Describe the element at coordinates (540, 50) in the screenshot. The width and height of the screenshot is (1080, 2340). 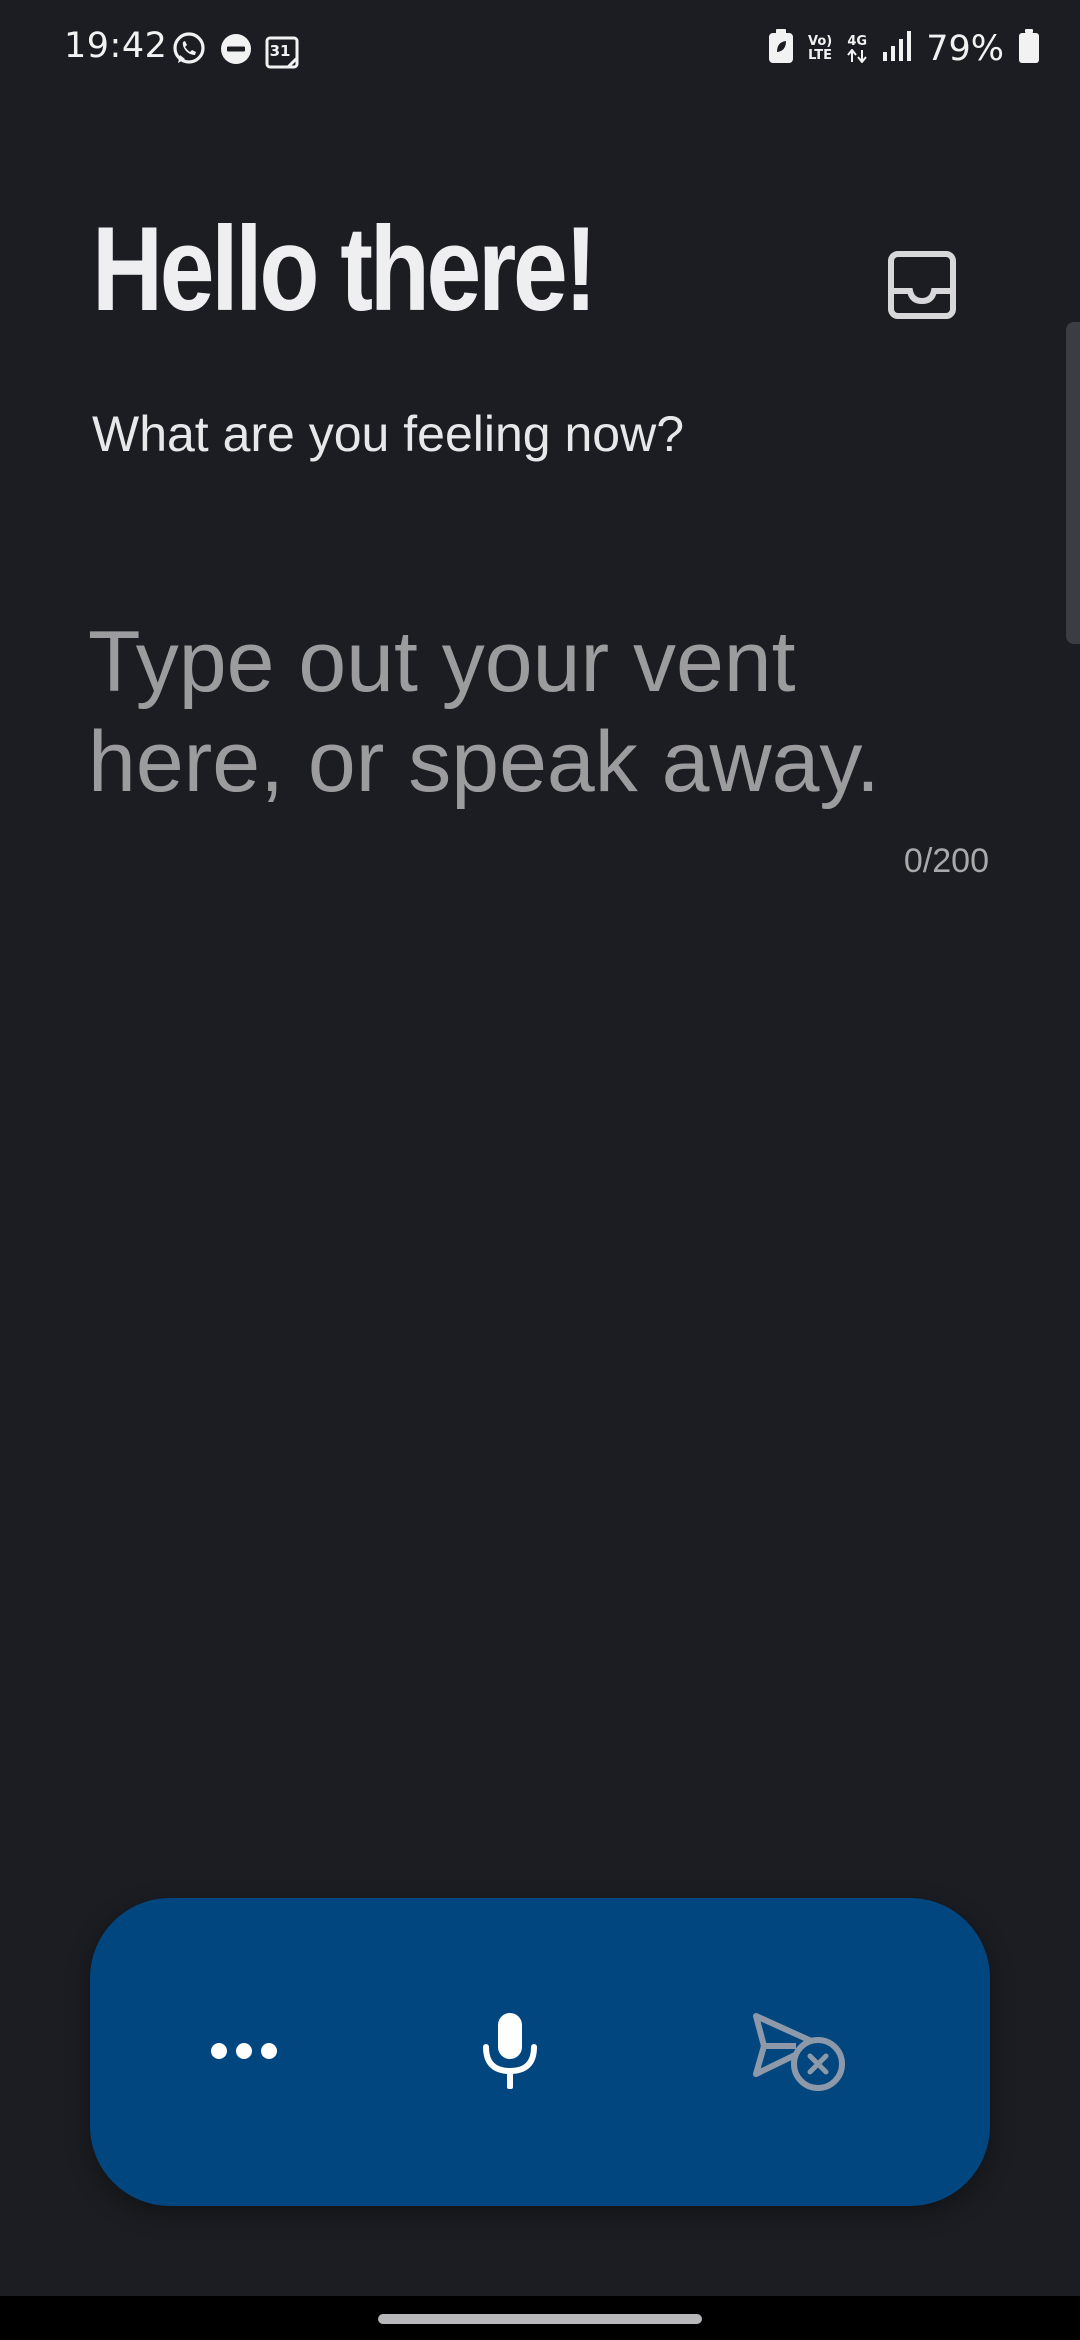
I see `status-bar: 19:42 31 Vo) LTE 4G 79%` at that location.